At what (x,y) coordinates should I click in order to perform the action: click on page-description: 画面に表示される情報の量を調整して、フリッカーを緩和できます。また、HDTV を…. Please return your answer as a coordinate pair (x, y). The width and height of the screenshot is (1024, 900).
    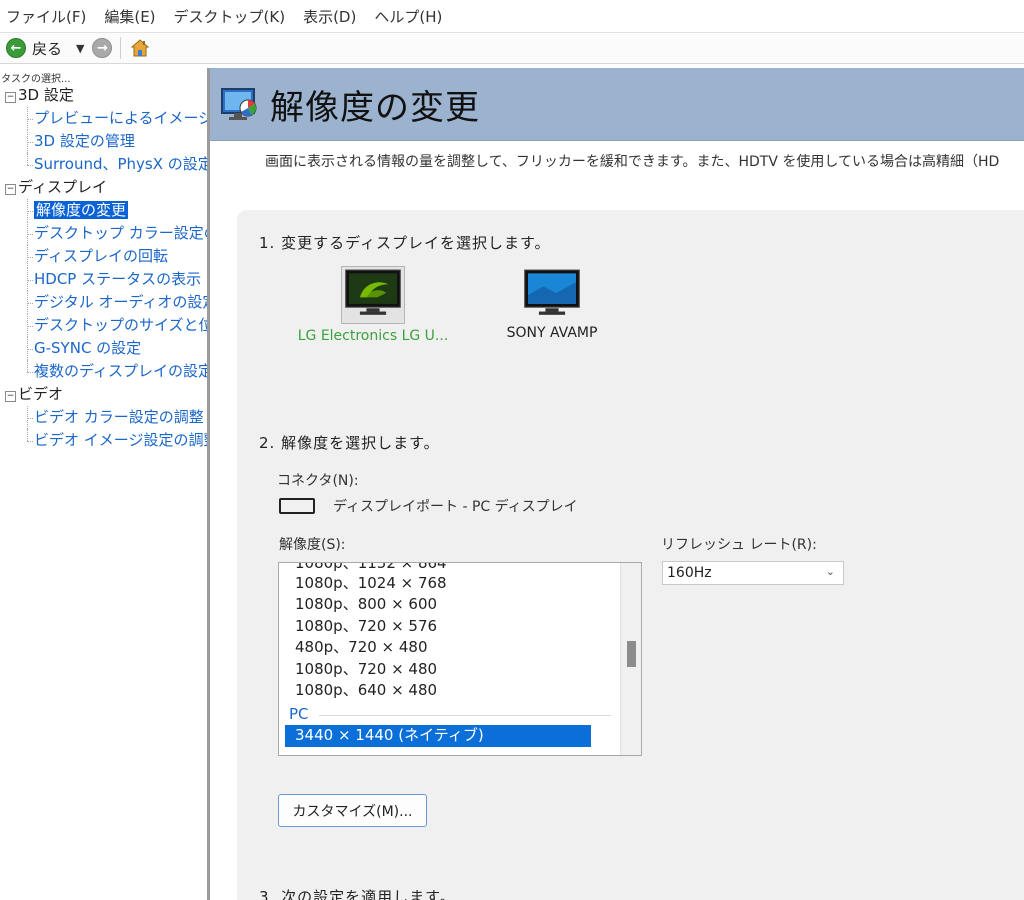
    Looking at the image, I should click on (632, 162).